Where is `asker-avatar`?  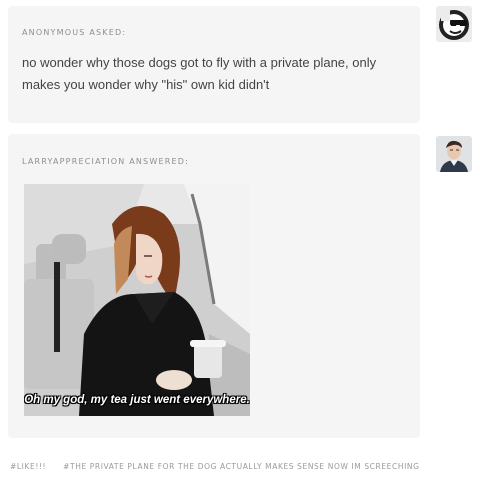
asker-avatar is located at coordinates (454, 24).